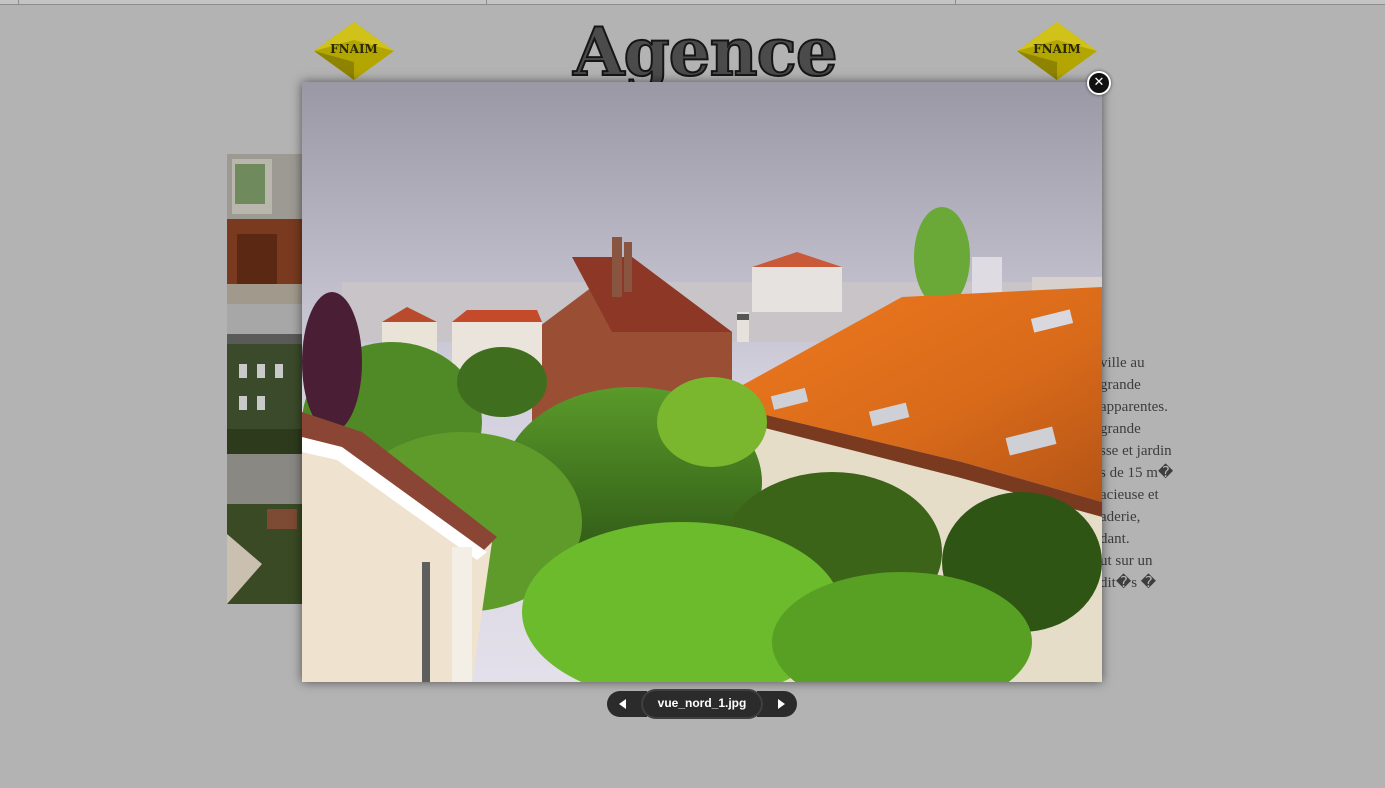  What do you see at coordinates (1122, 363) in the screenshot?
I see `description-line: ville au` at bounding box center [1122, 363].